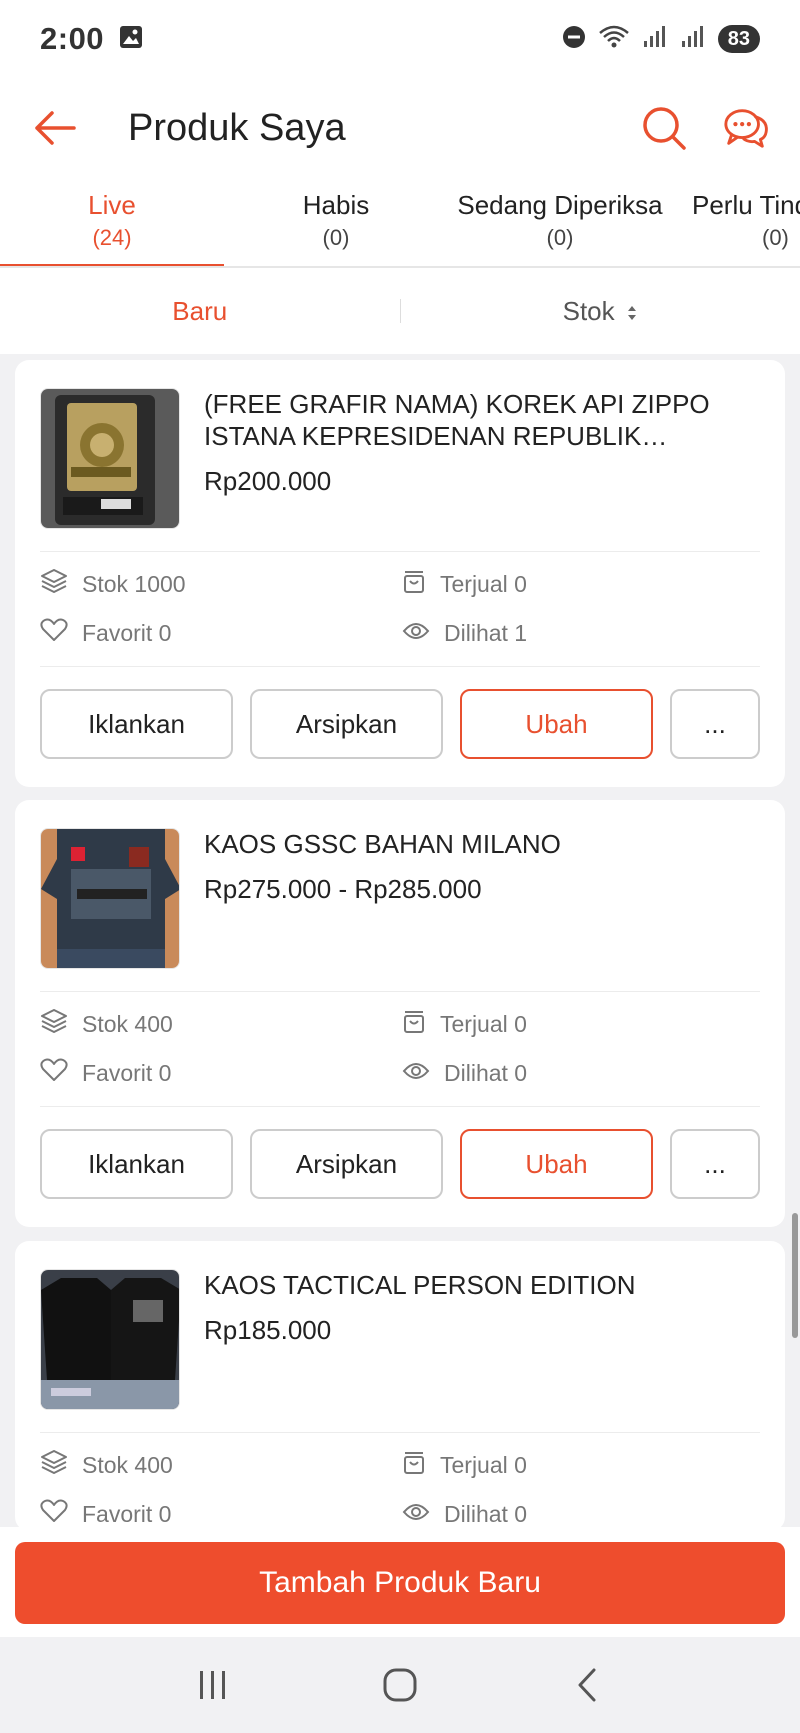  Describe the element at coordinates (738, 39) in the screenshot. I see `battery-indicator: 83` at that location.